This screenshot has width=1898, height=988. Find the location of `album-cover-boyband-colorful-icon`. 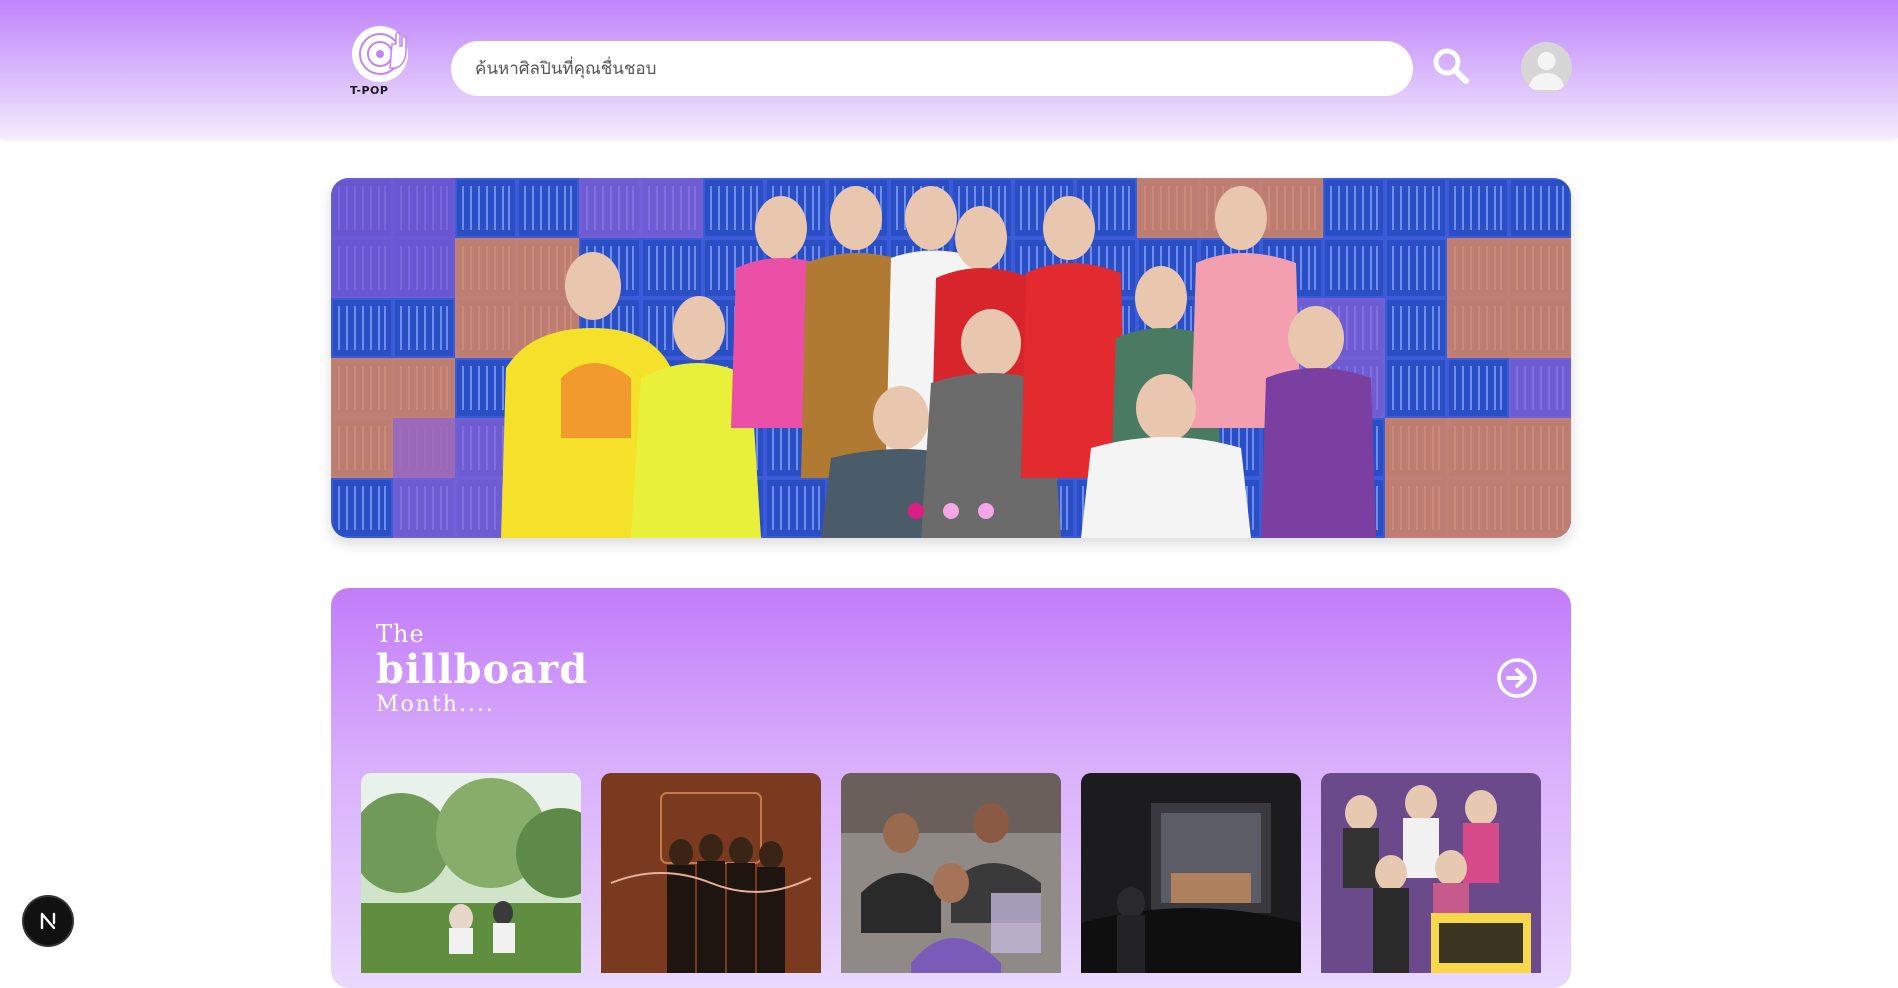

album-cover-boyband-colorful-icon is located at coordinates (1431, 873).